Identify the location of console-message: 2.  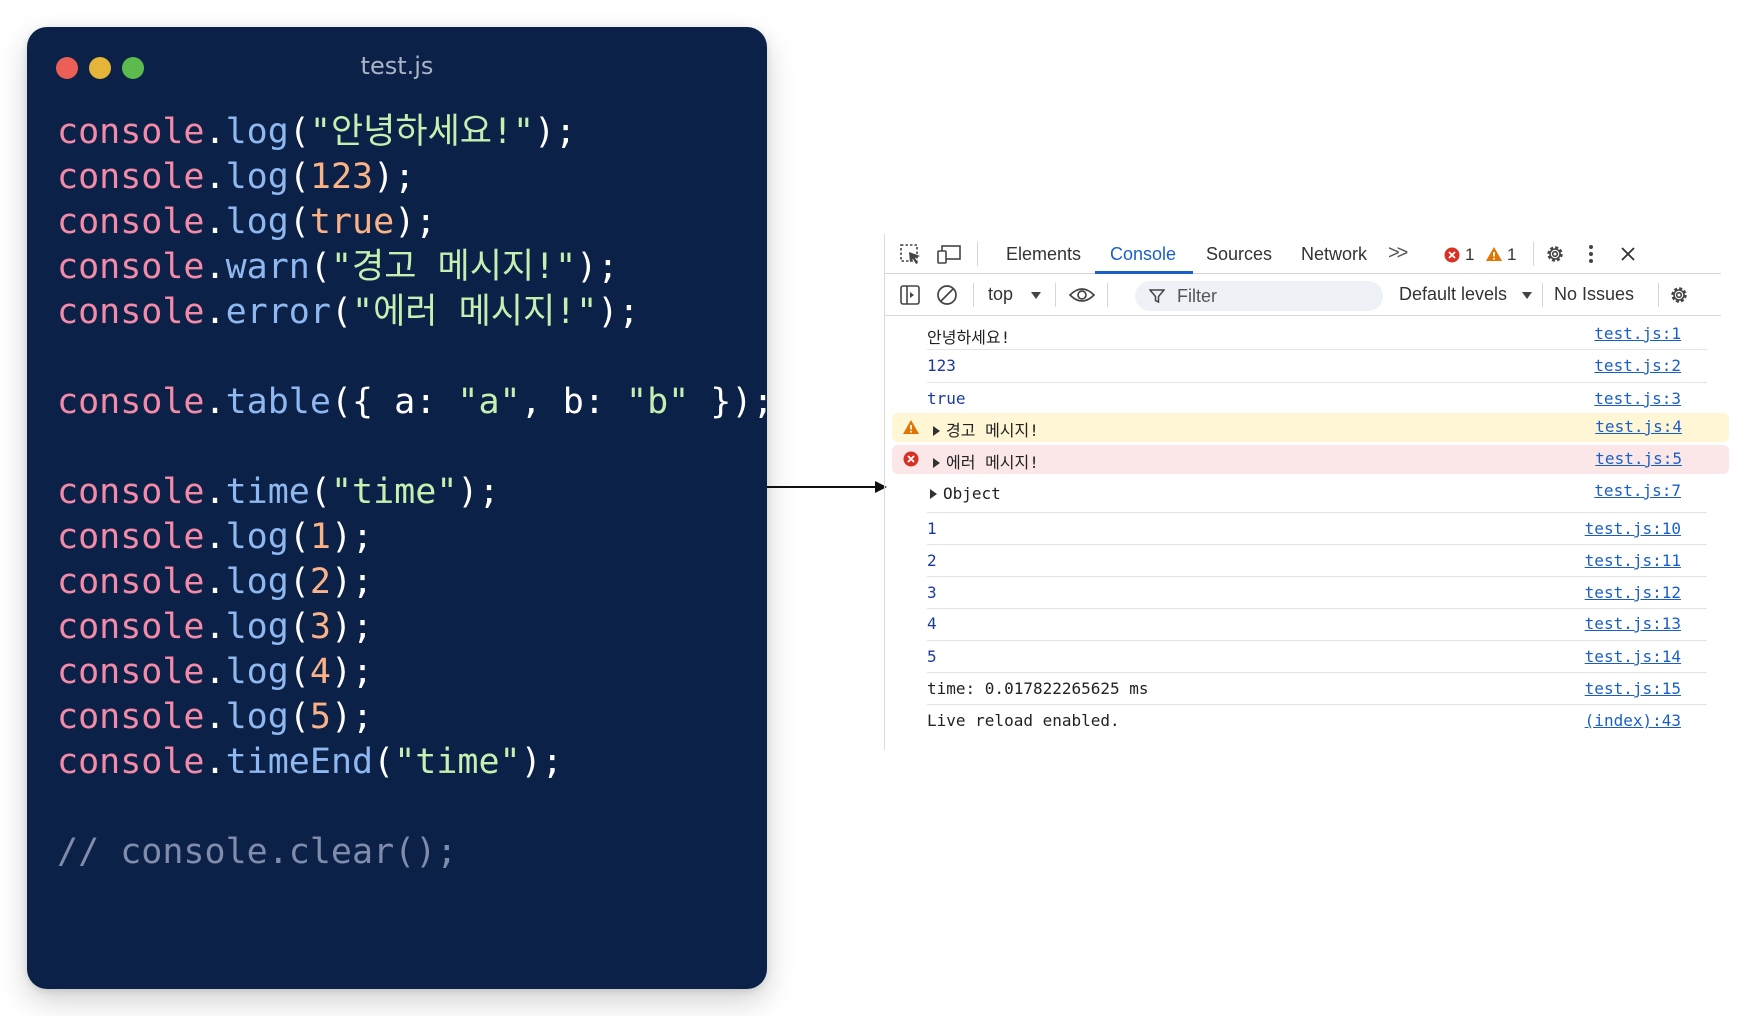
(932, 560).